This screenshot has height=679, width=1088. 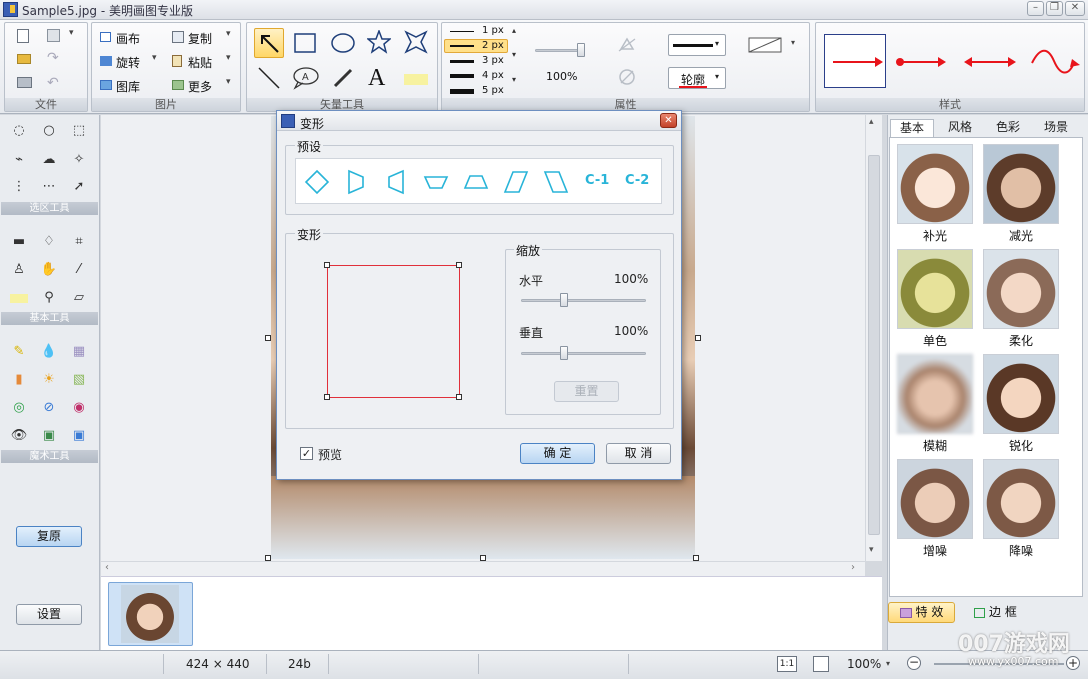 I want to click on landscape-icon: ▣, so click(x=49, y=436).